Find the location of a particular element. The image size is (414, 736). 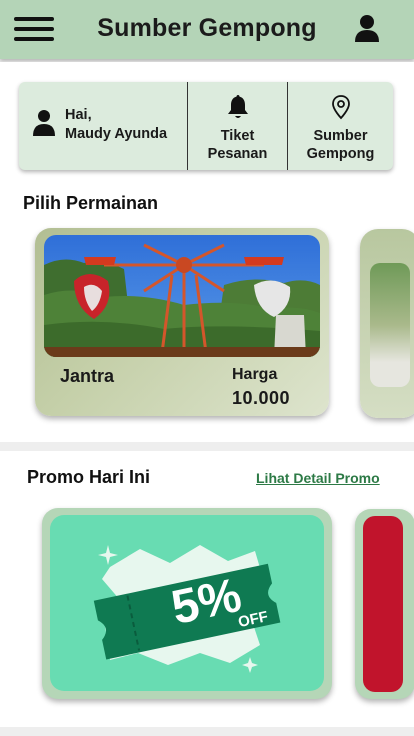

ticket-orders-button: Tiket Pesanan is located at coordinates (237, 126).